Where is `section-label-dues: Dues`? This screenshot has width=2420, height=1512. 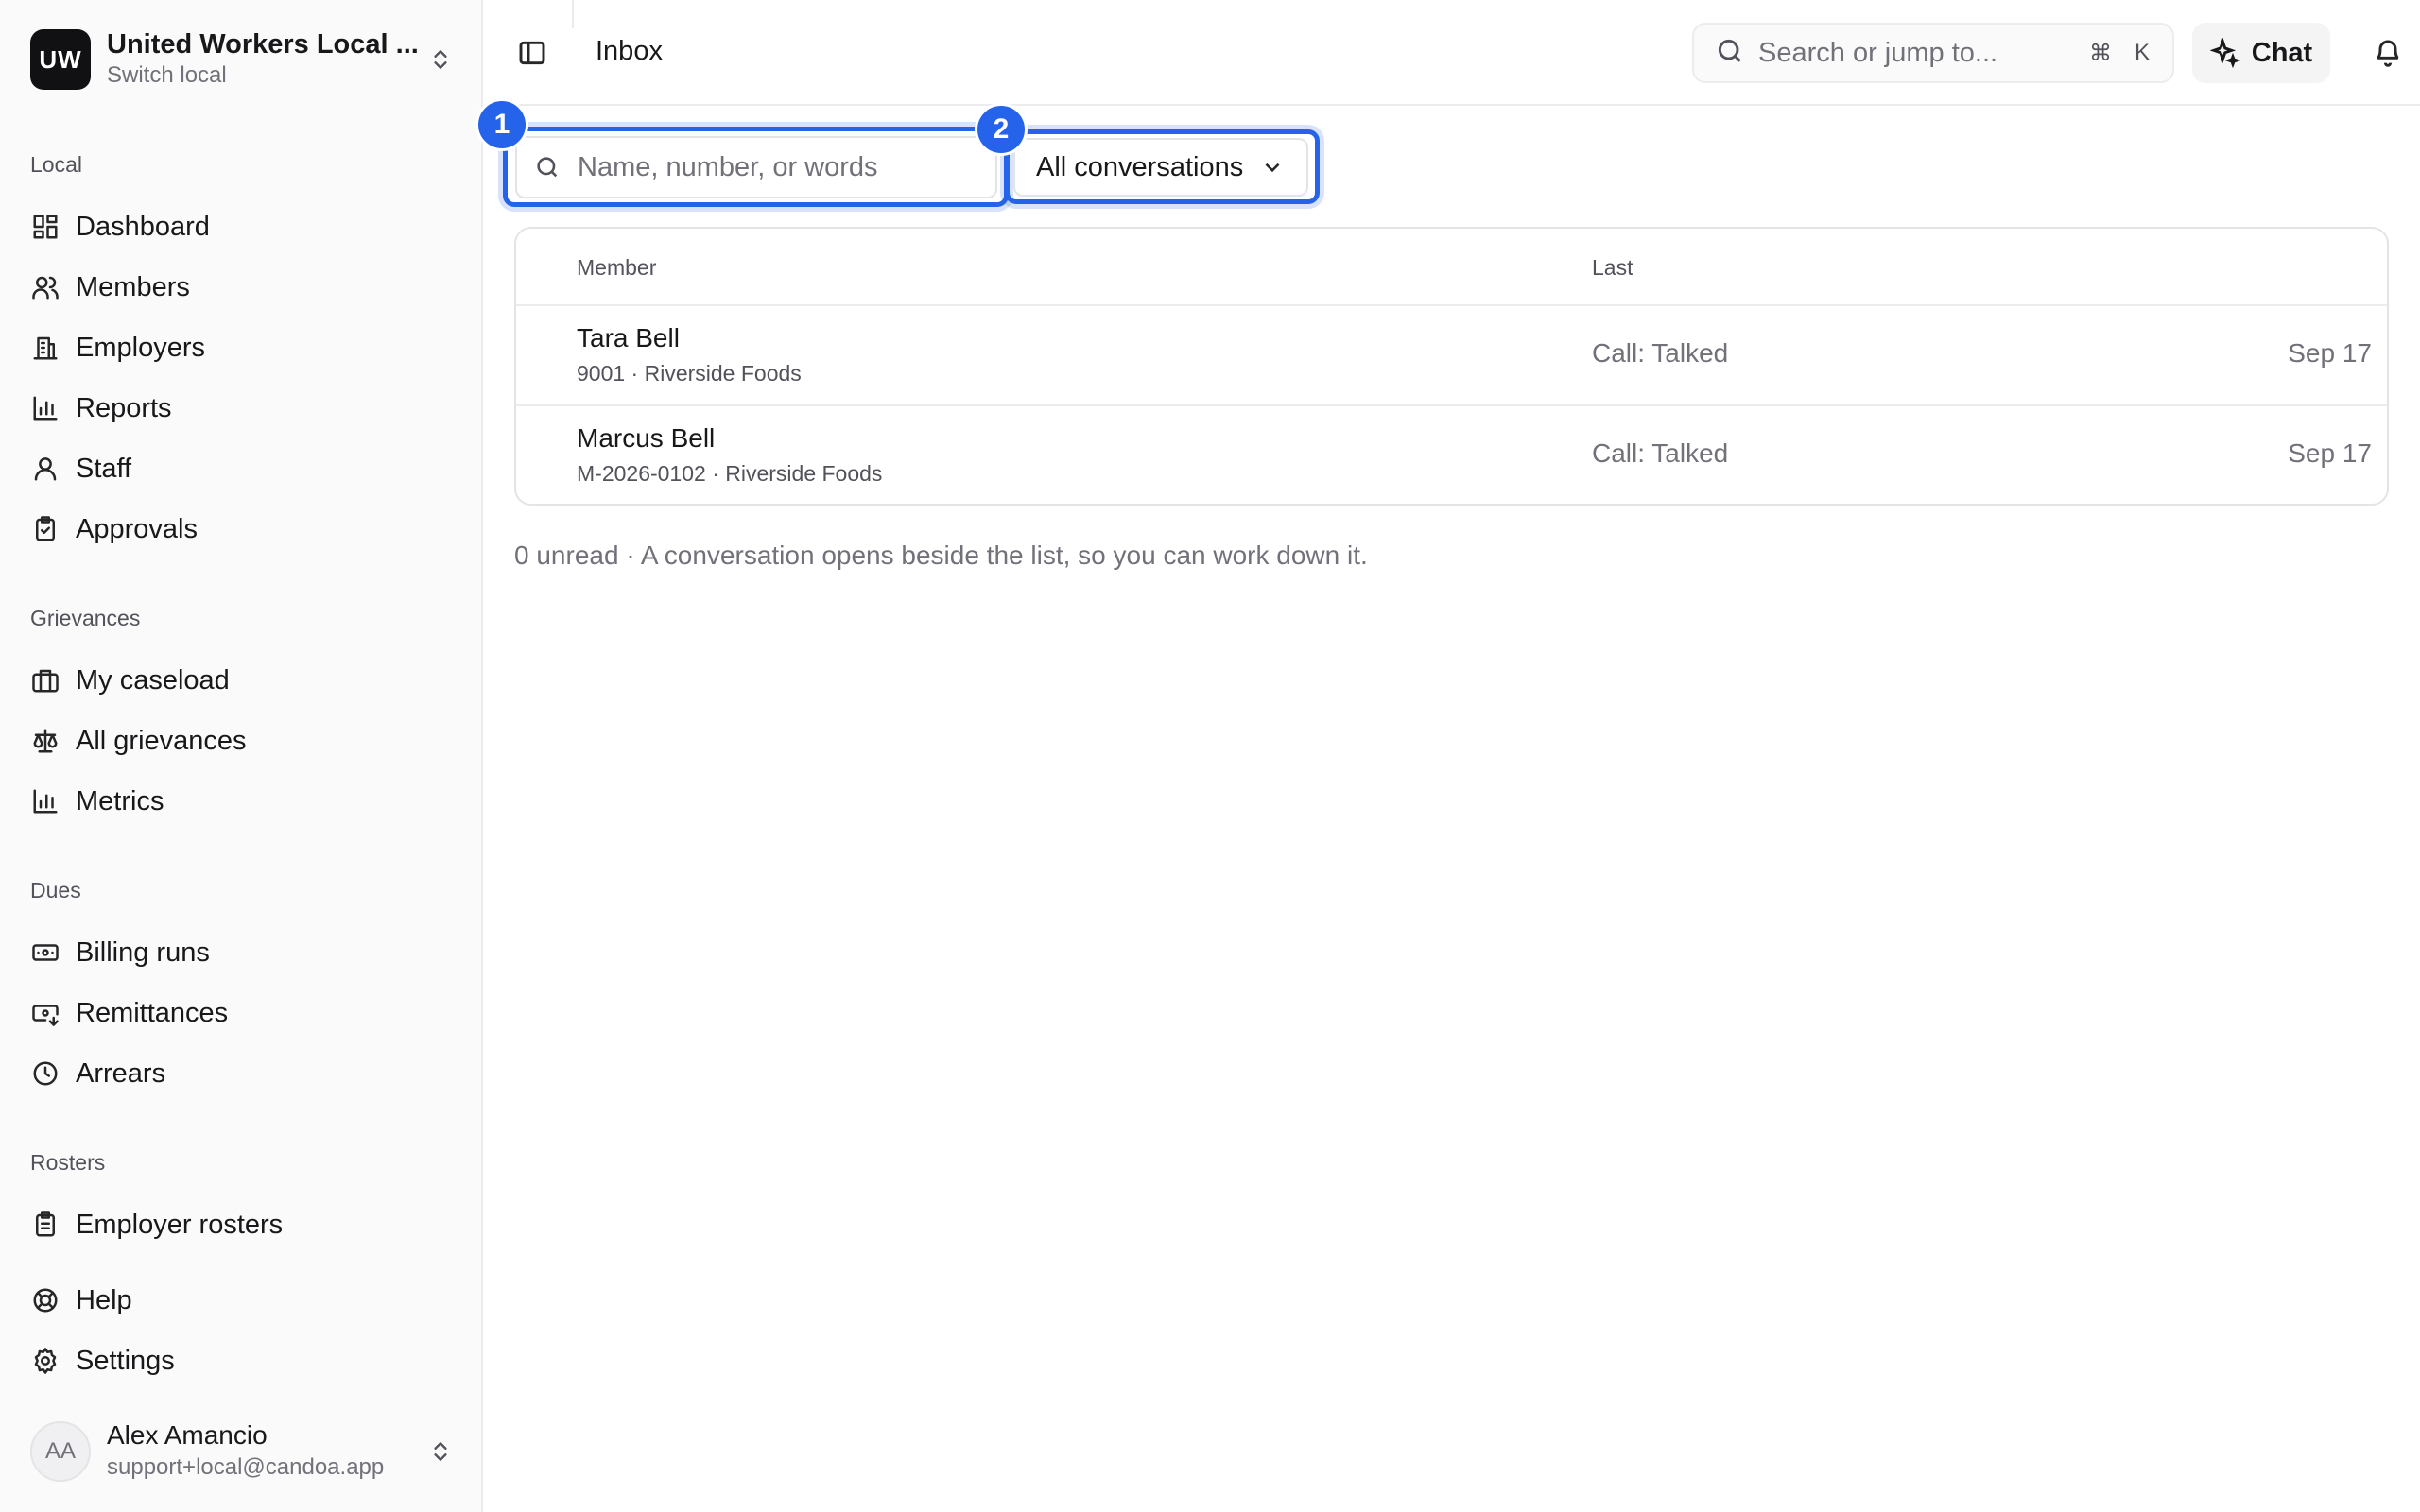 section-label-dues: Dues is located at coordinates (55, 890).